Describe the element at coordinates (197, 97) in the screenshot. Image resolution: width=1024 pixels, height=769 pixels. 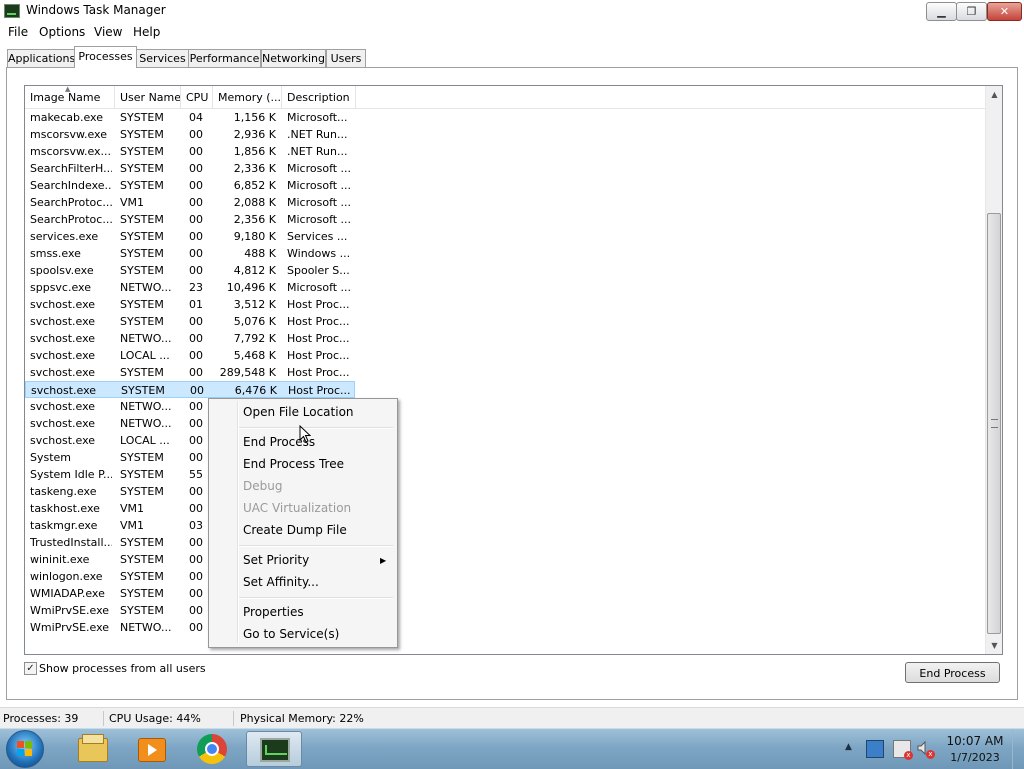
I see `column-cpu: CPU` at that location.